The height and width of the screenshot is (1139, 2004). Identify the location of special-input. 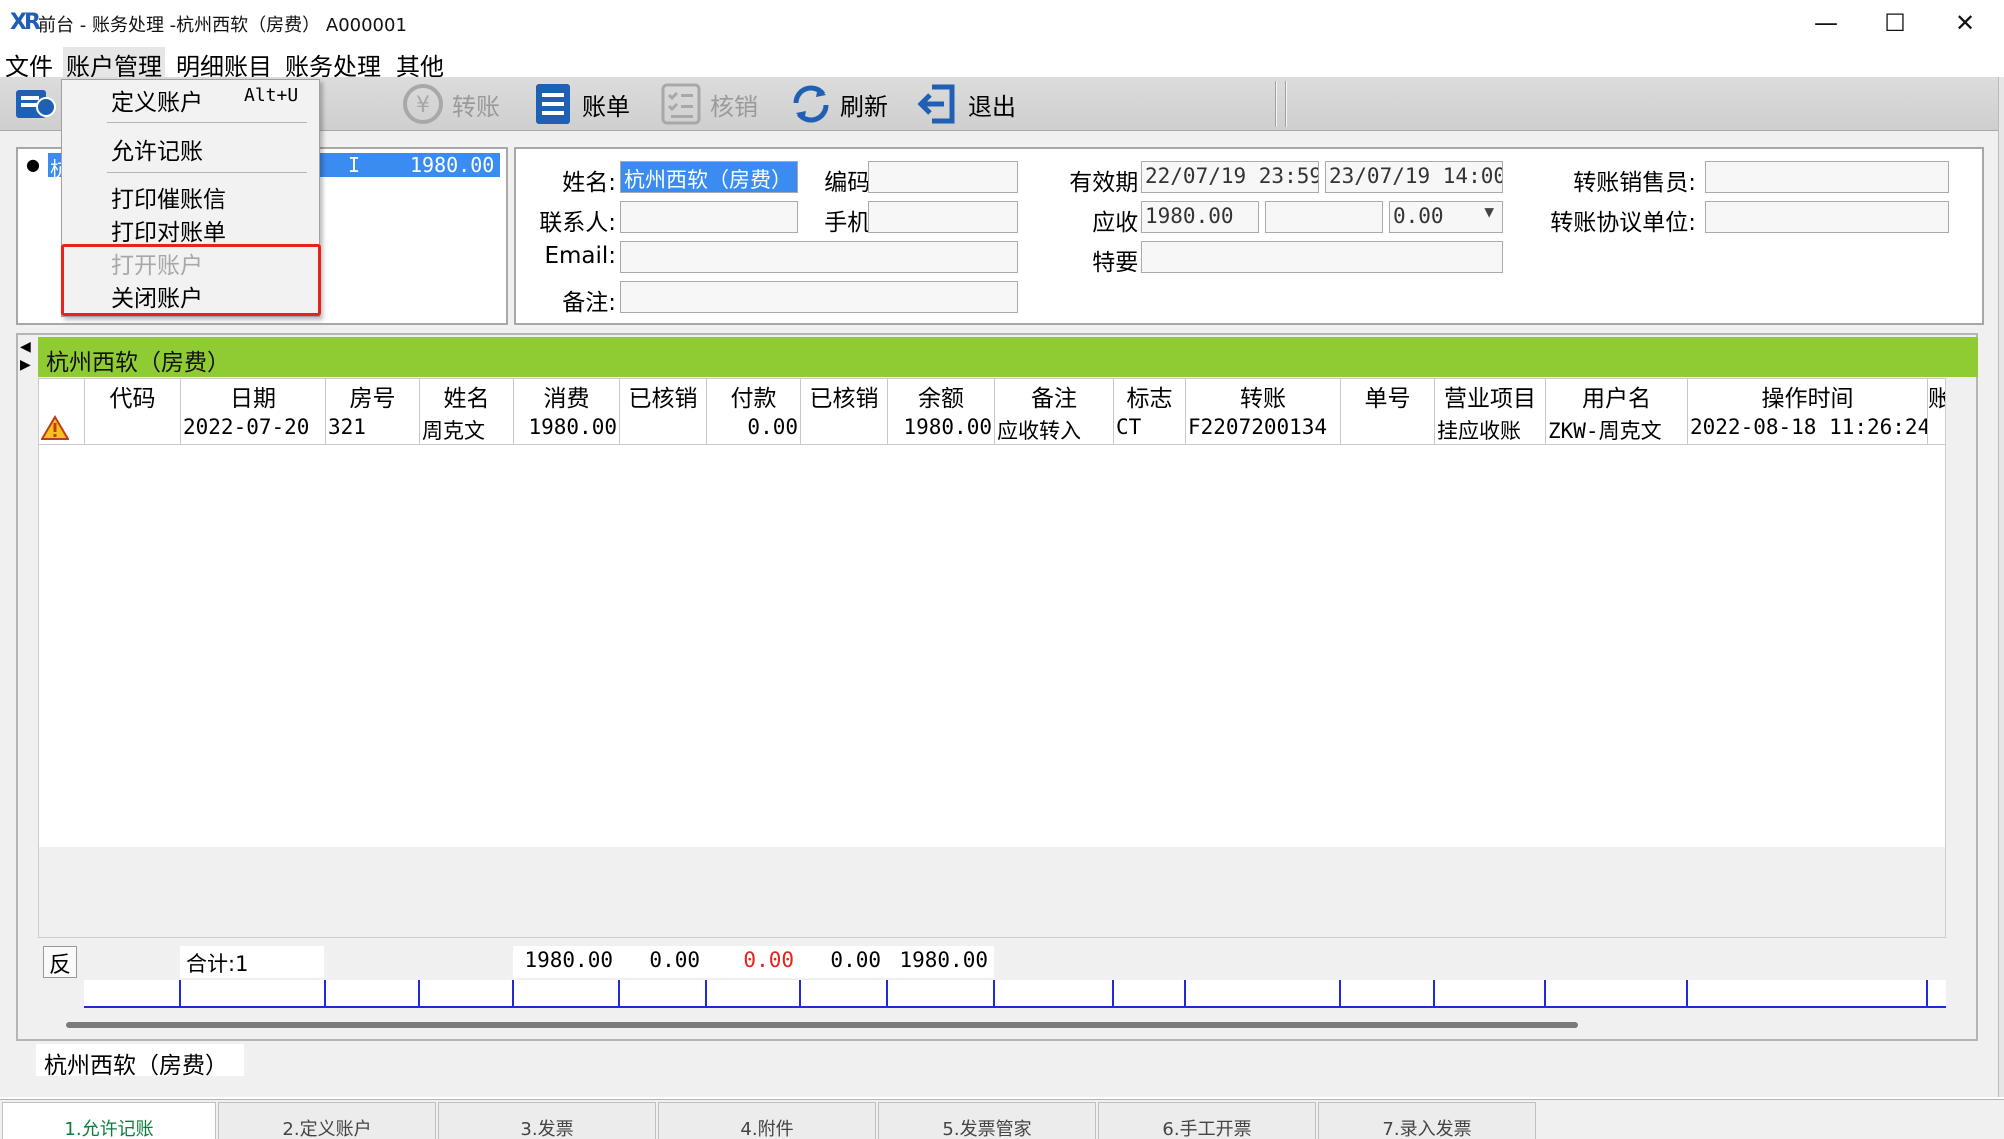
(1322, 257).